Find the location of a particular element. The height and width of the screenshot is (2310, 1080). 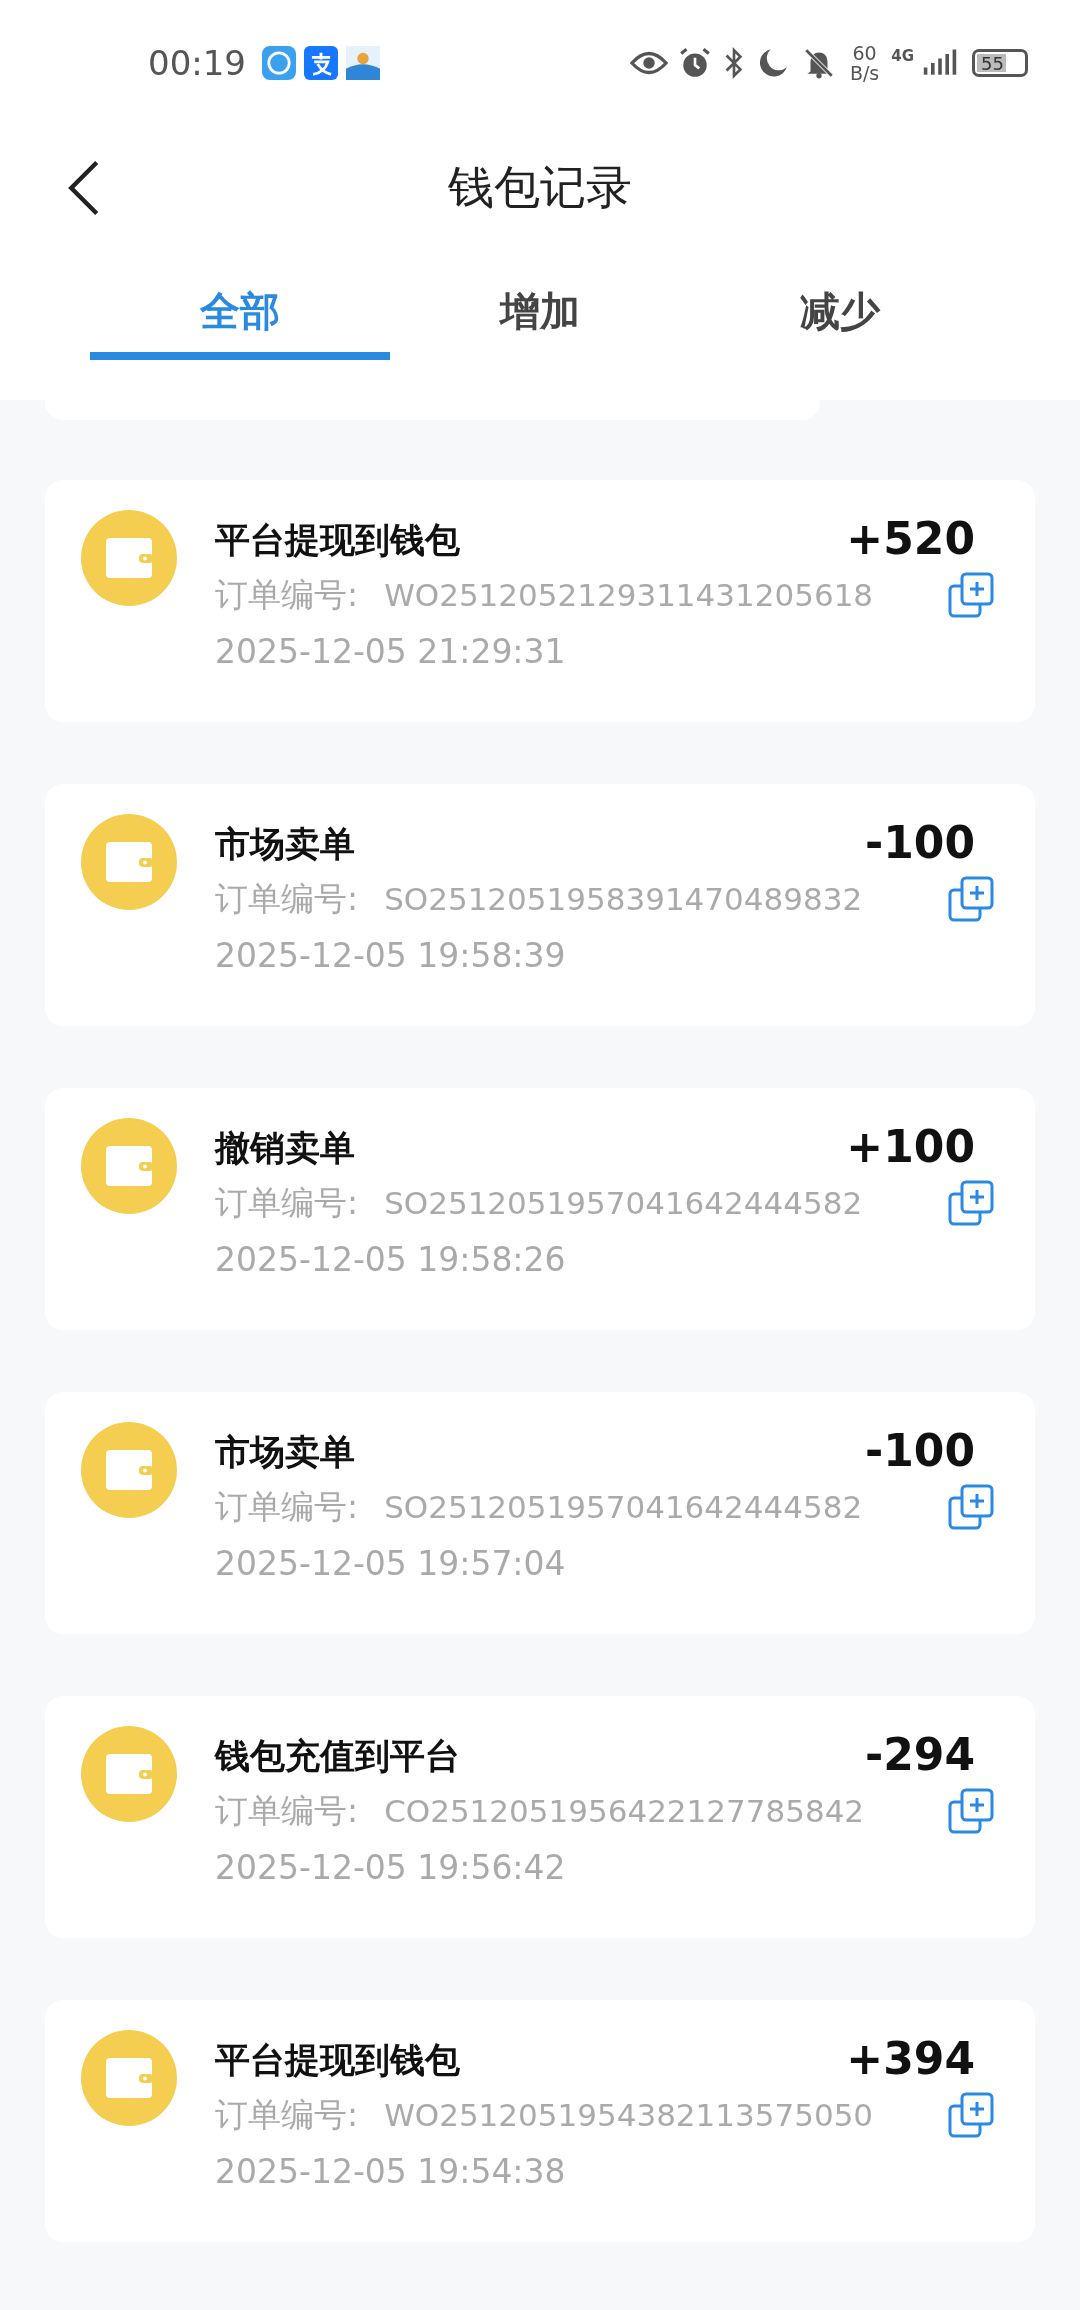

record-time: 2025-12-05 19:56:42 is located at coordinates (391, 1867).